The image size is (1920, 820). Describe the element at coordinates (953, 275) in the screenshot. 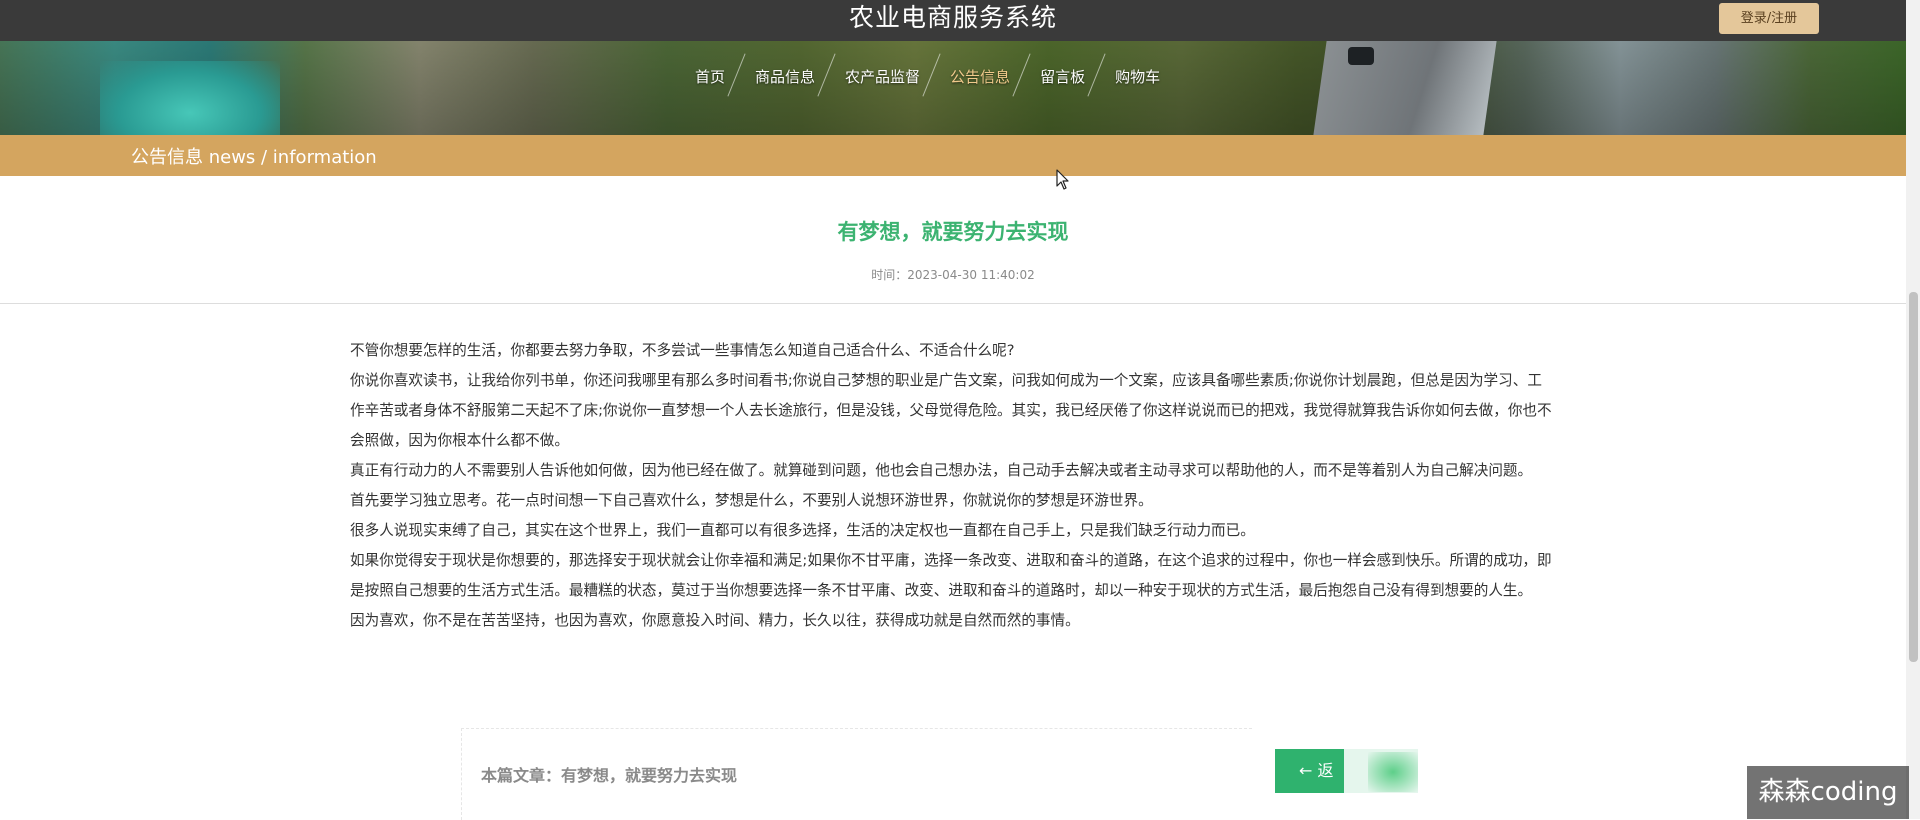

I see `article-time: 时间：2023-04-30 11:40:02` at that location.